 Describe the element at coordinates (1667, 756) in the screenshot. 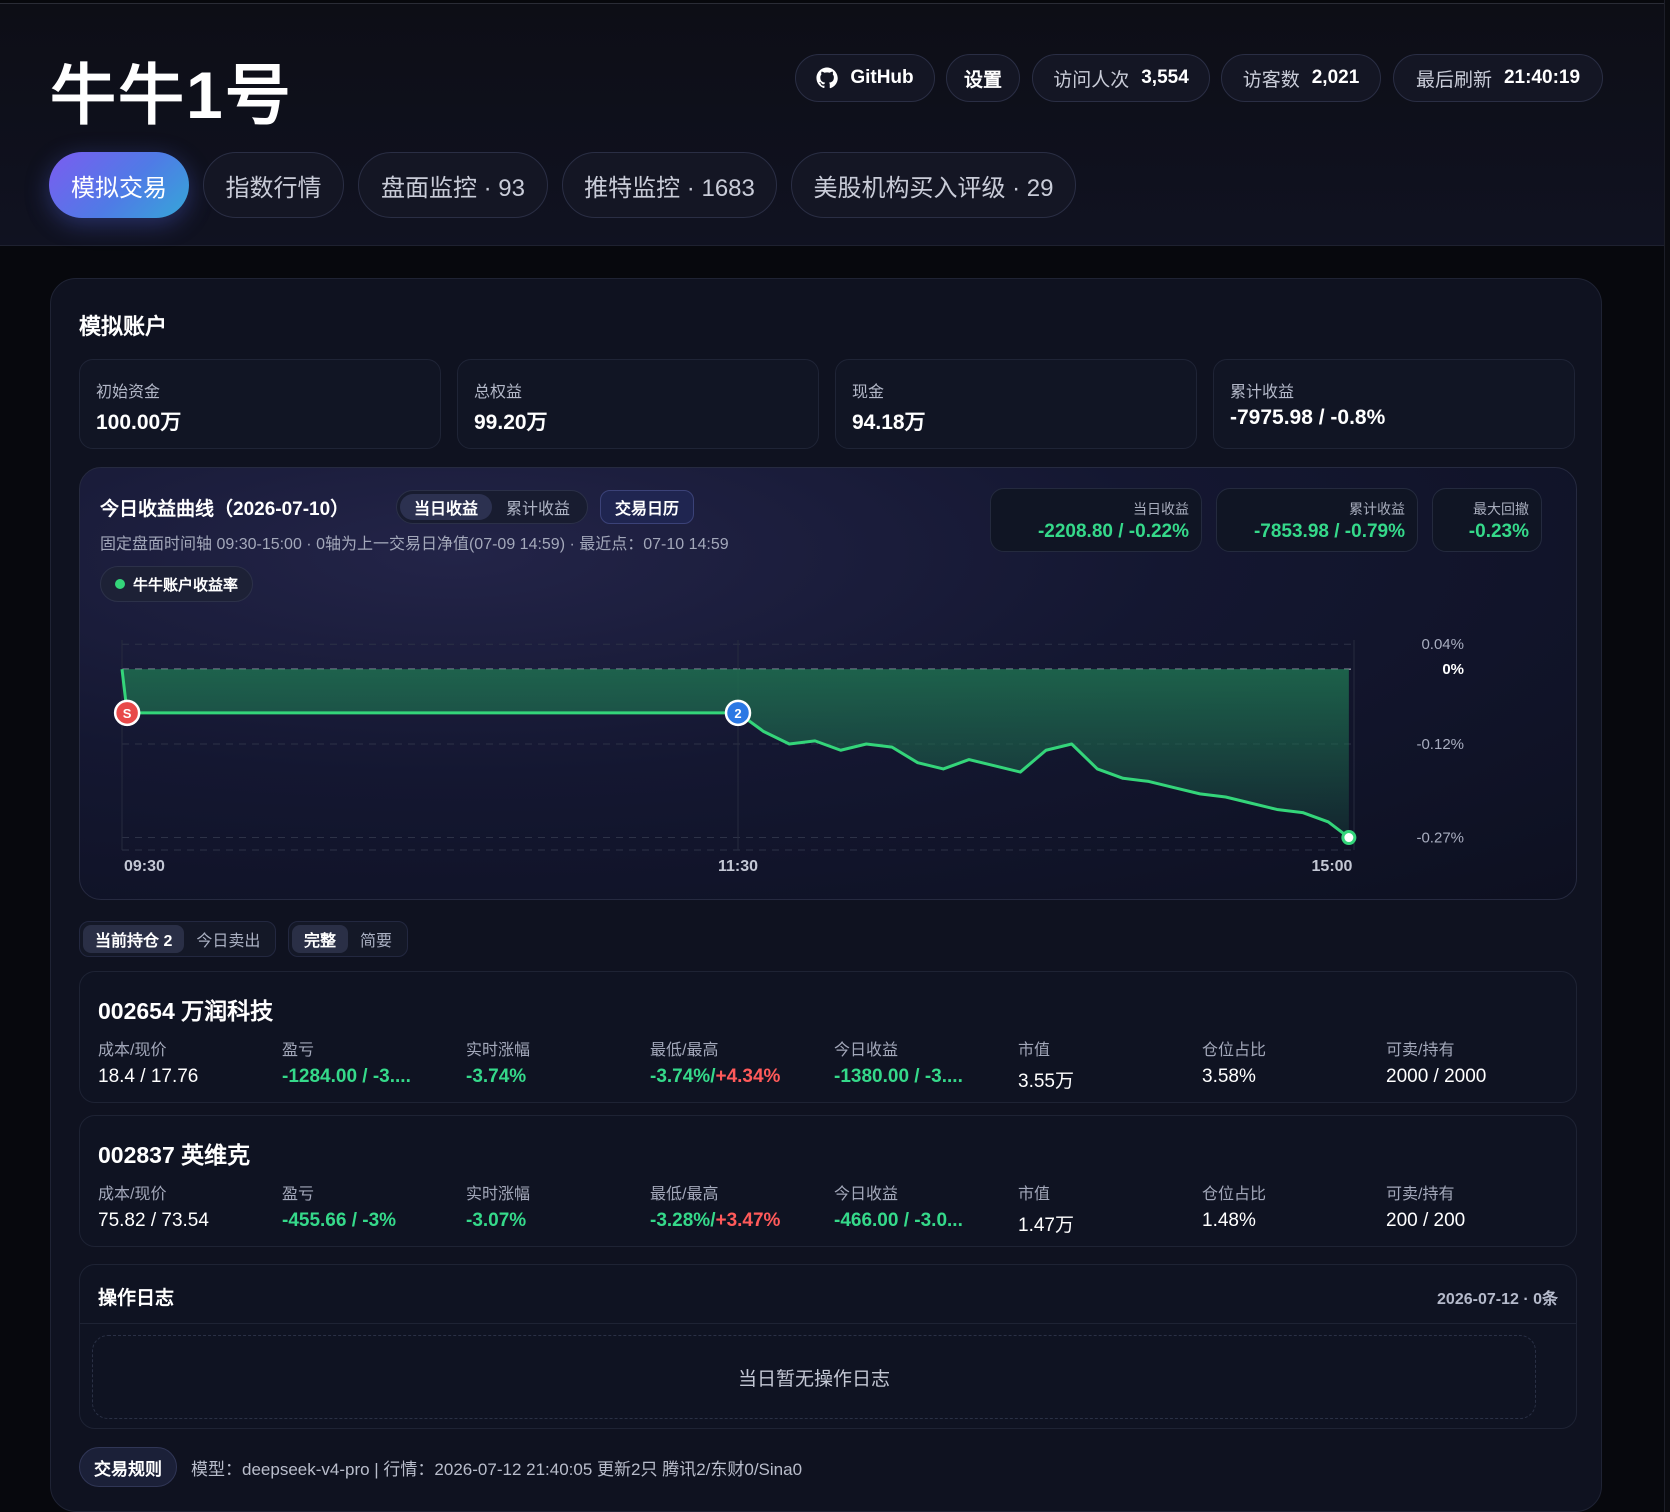

I see `page-scrollbar` at that location.